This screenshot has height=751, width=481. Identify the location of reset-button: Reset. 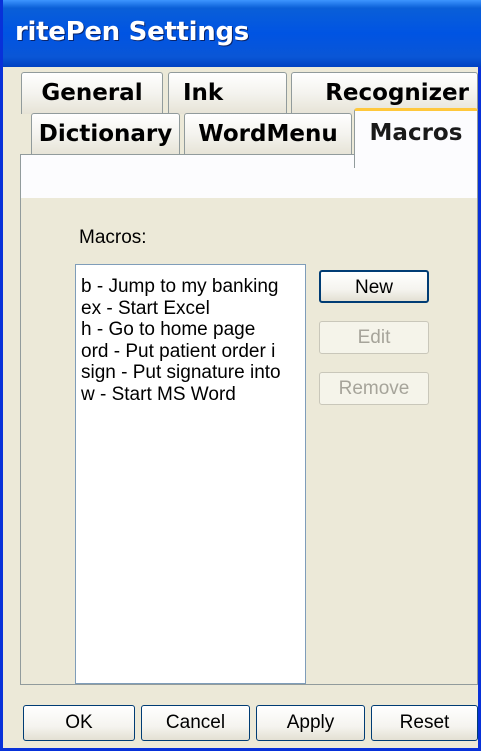
(424, 723).